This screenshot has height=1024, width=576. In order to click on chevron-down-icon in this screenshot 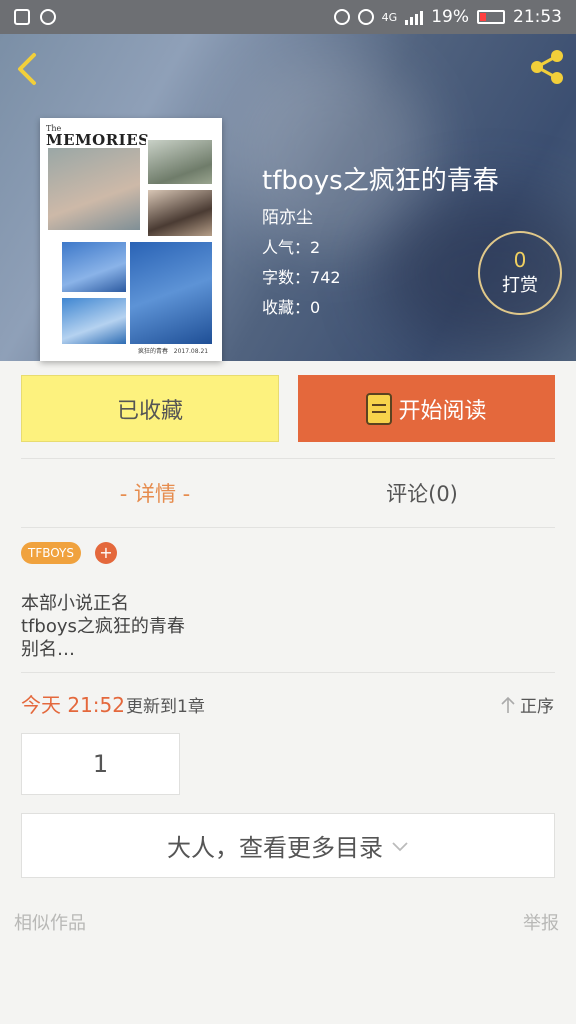, I will do `click(400, 846)`.